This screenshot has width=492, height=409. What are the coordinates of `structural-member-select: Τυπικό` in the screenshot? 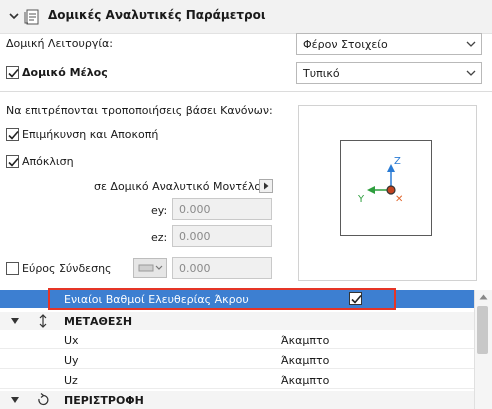 It's located at (389, 73).